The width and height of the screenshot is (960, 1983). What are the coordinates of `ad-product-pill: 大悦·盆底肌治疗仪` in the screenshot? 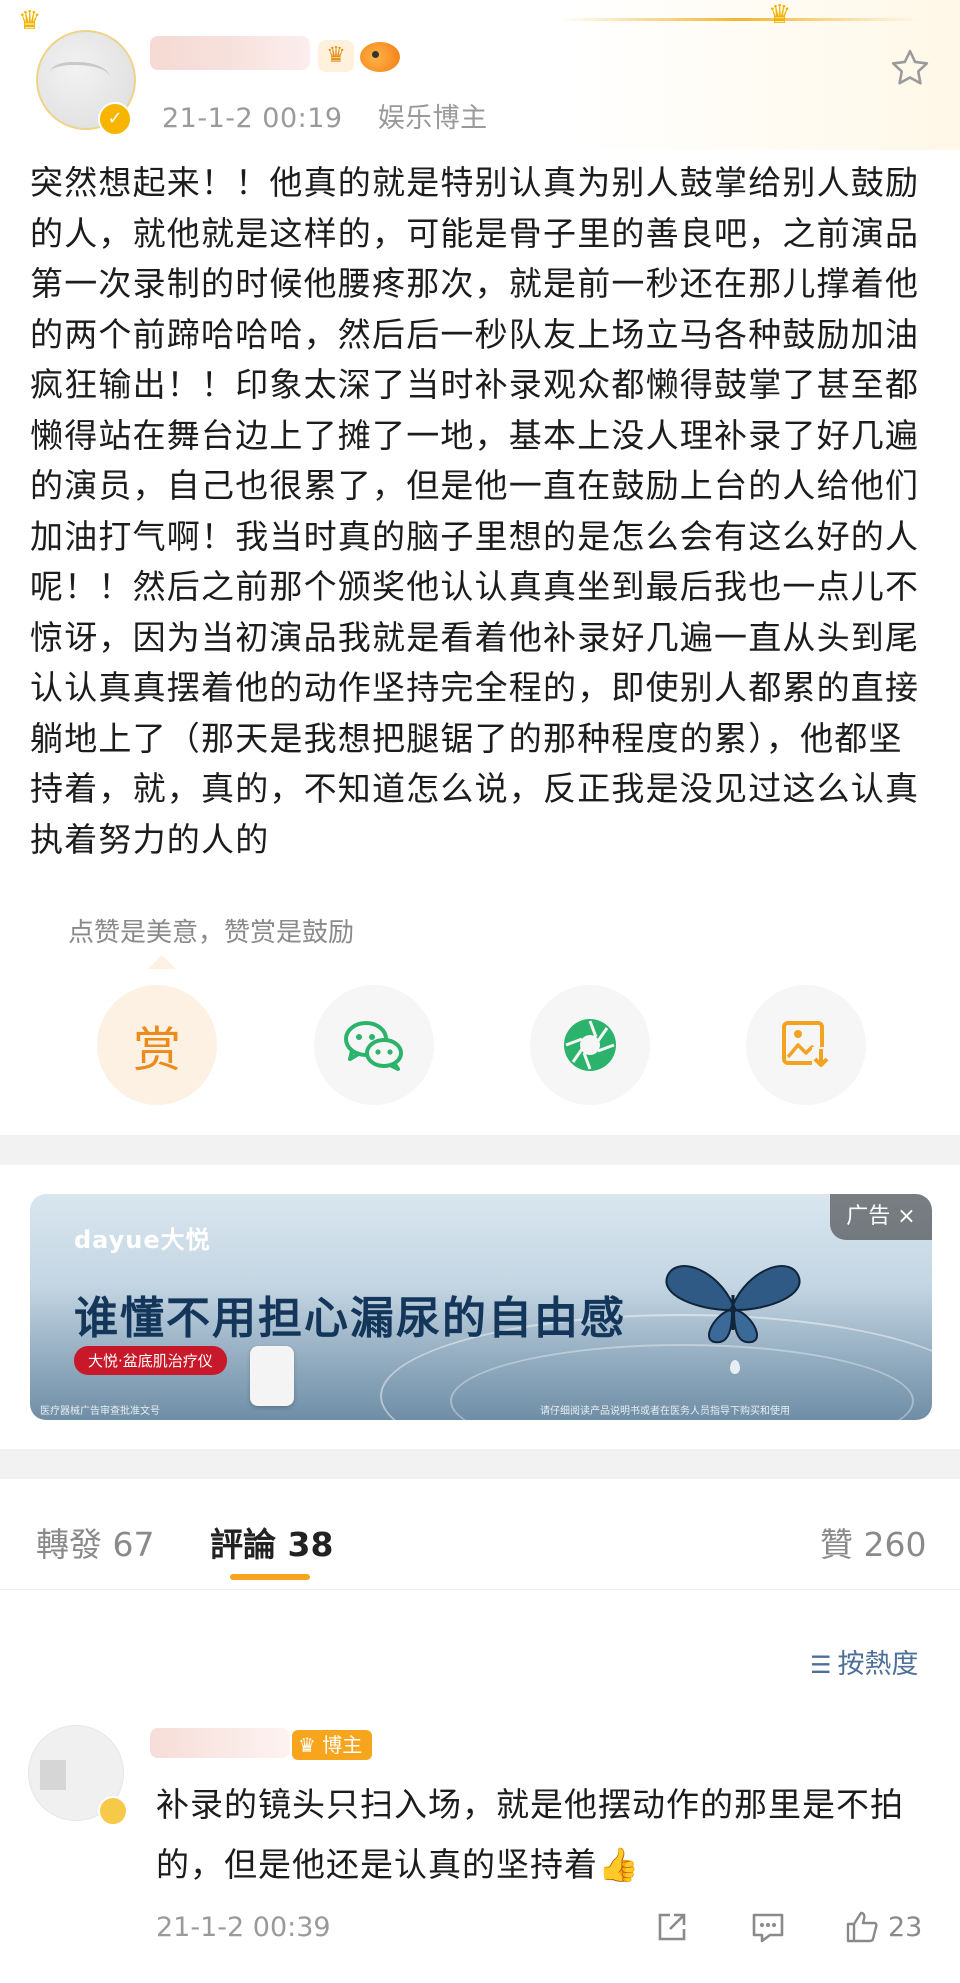 It's located at (150, 1360).